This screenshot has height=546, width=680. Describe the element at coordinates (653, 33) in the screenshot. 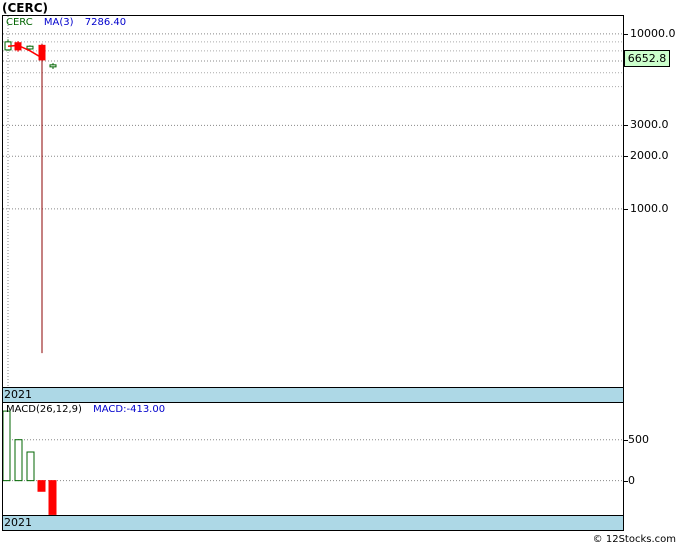

I see `price-axis-tick: 10000.0` at that location.